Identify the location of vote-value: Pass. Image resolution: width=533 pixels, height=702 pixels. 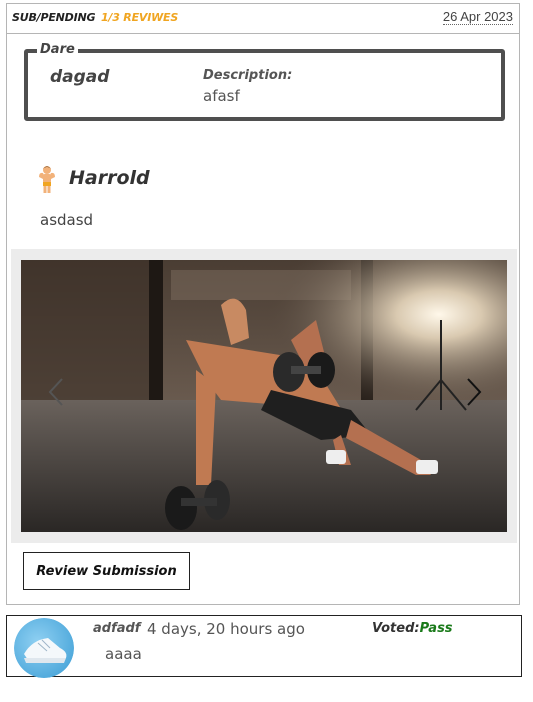
(436, 628).